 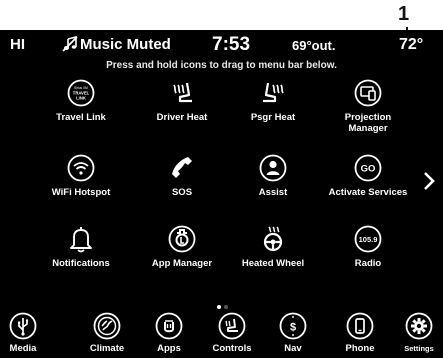 I want to click on left-climate-label: HI, so click(x=17, y=44).